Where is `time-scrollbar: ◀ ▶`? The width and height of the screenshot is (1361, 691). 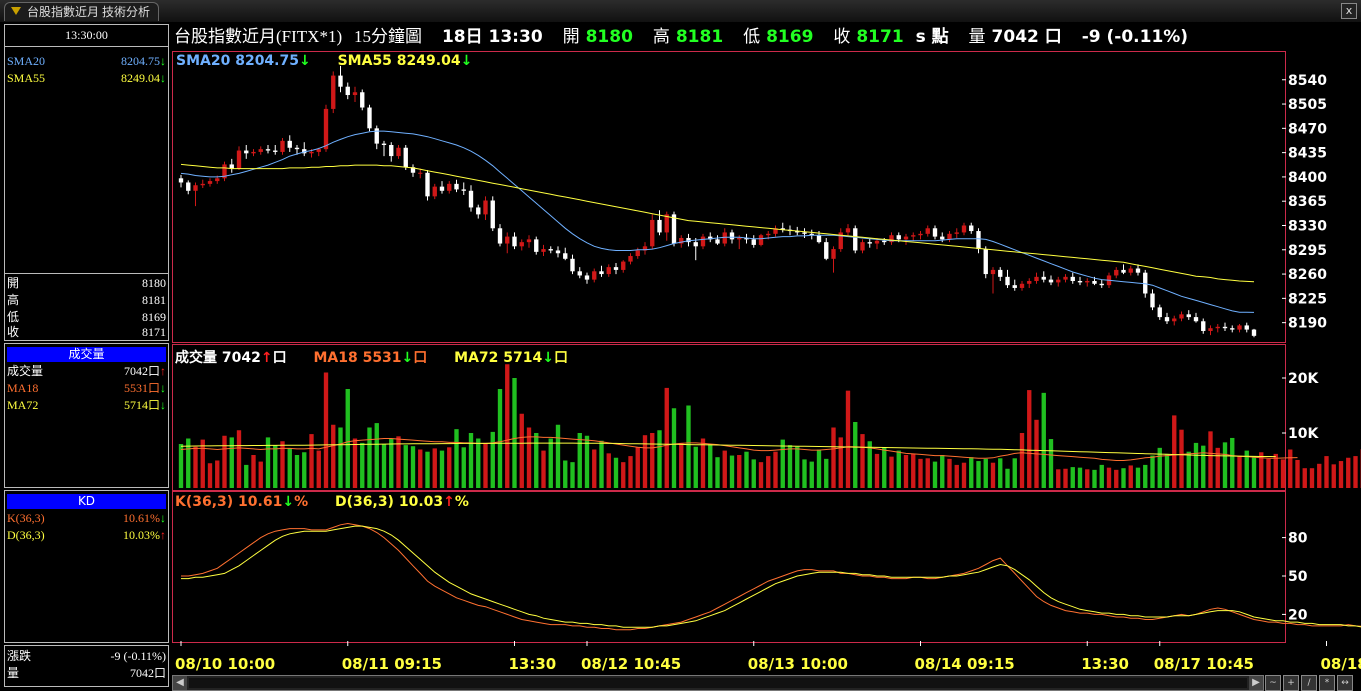 time-scrollbar: ◀ ▶ is located at coordinates (718, 683).